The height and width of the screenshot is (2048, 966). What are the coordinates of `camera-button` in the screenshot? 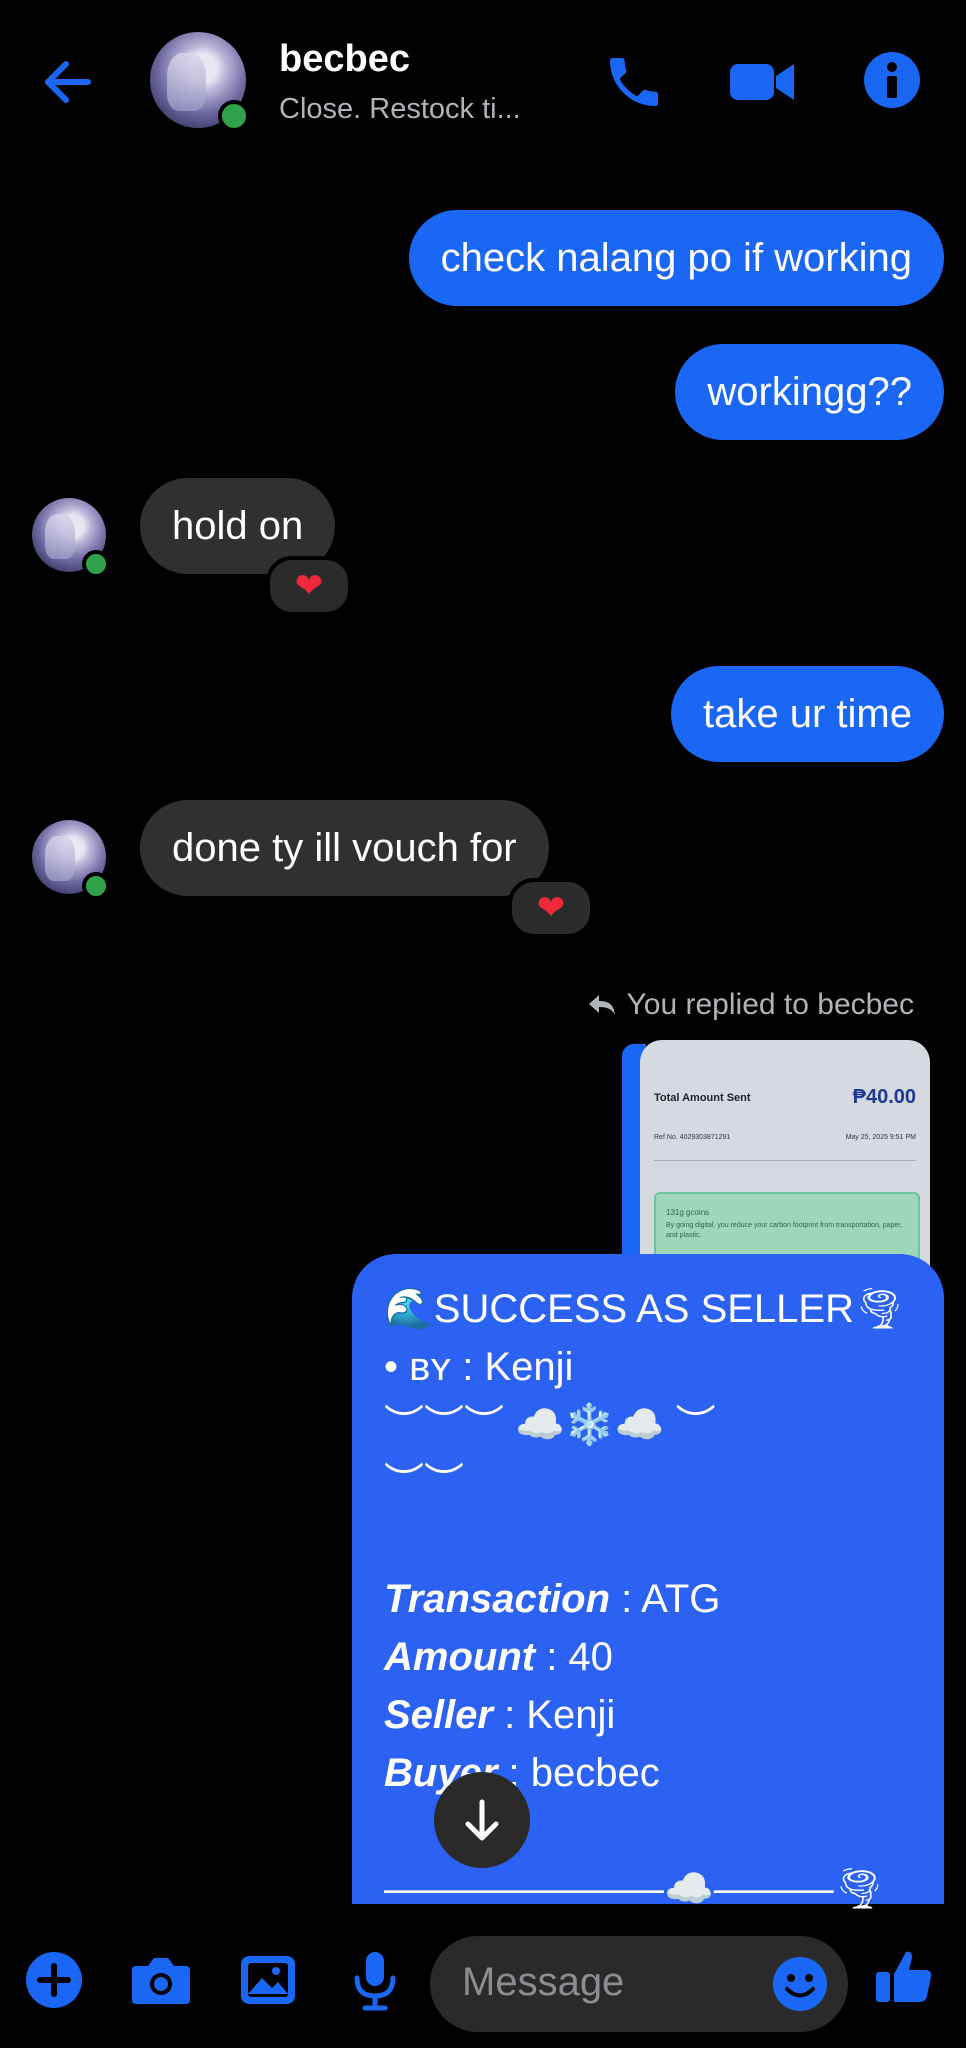 It's located at (162, 1982).